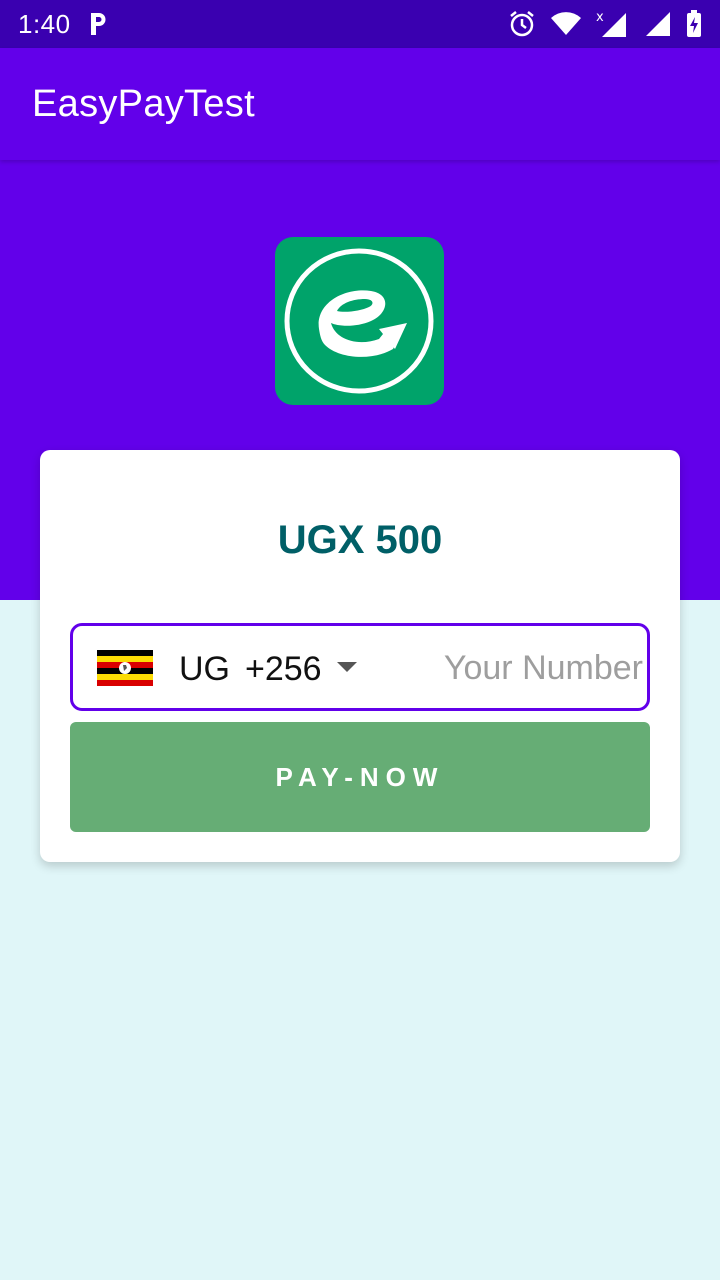 This screenshot has width=720, height=1280. Describe the element at coordinates (360, 540) in the screenshot. I see `payment-amount: UGX 500` at that location.